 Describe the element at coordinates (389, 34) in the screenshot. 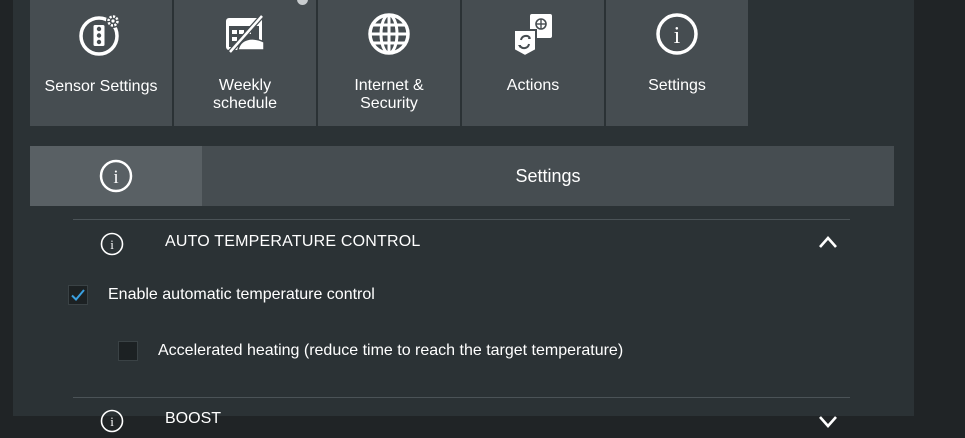

I see `globe-icon` at that location.